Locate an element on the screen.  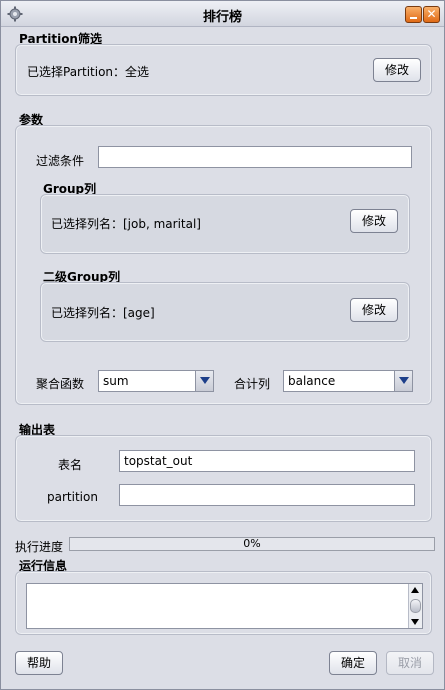
partition-output-input is located at coordinates (267, 495).